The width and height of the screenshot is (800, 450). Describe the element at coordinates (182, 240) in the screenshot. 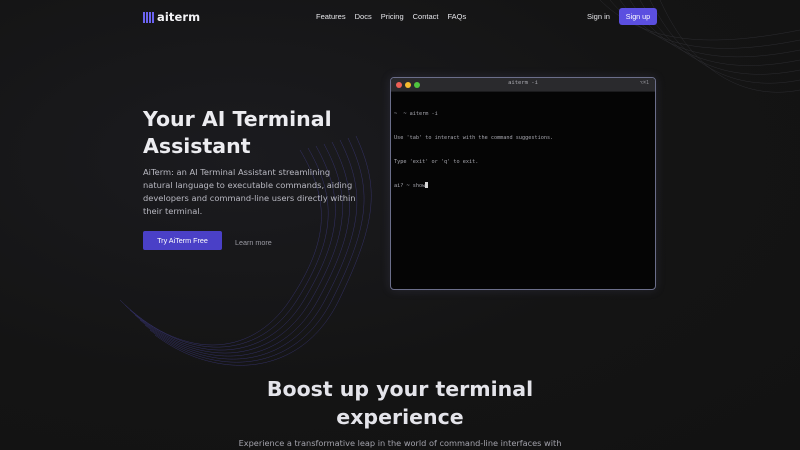

I see `try-aiterm-free-button: Try AiTerm Free` at that location.